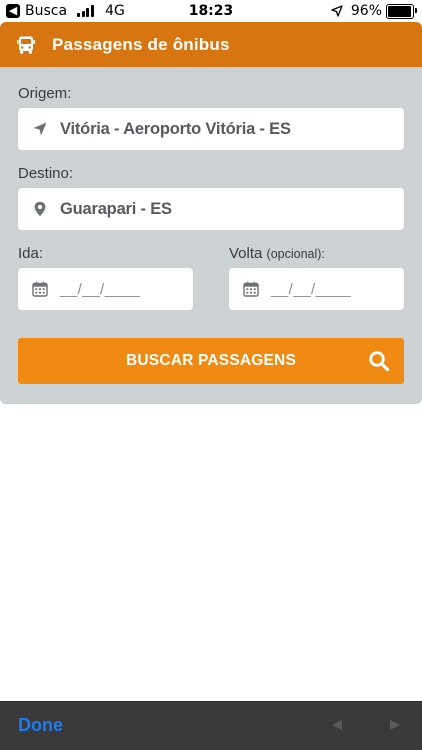 The image size is (422, 750). I want to click on status-bar-left: ◀ Busca 4G, so click(65, 11).